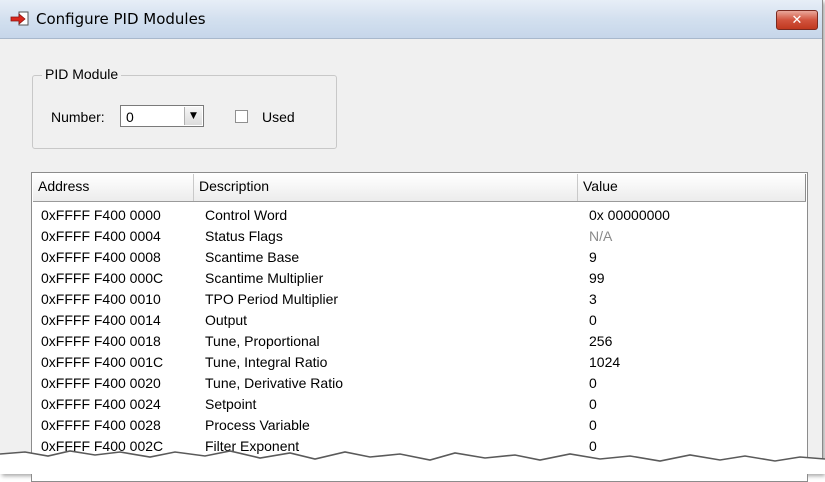 Image resolution: width=825 pixels, height=482 pixels. Describe the element at coordinates (130, 117) in the screenshot. I see `number-dropdown-value: 0` at that location.